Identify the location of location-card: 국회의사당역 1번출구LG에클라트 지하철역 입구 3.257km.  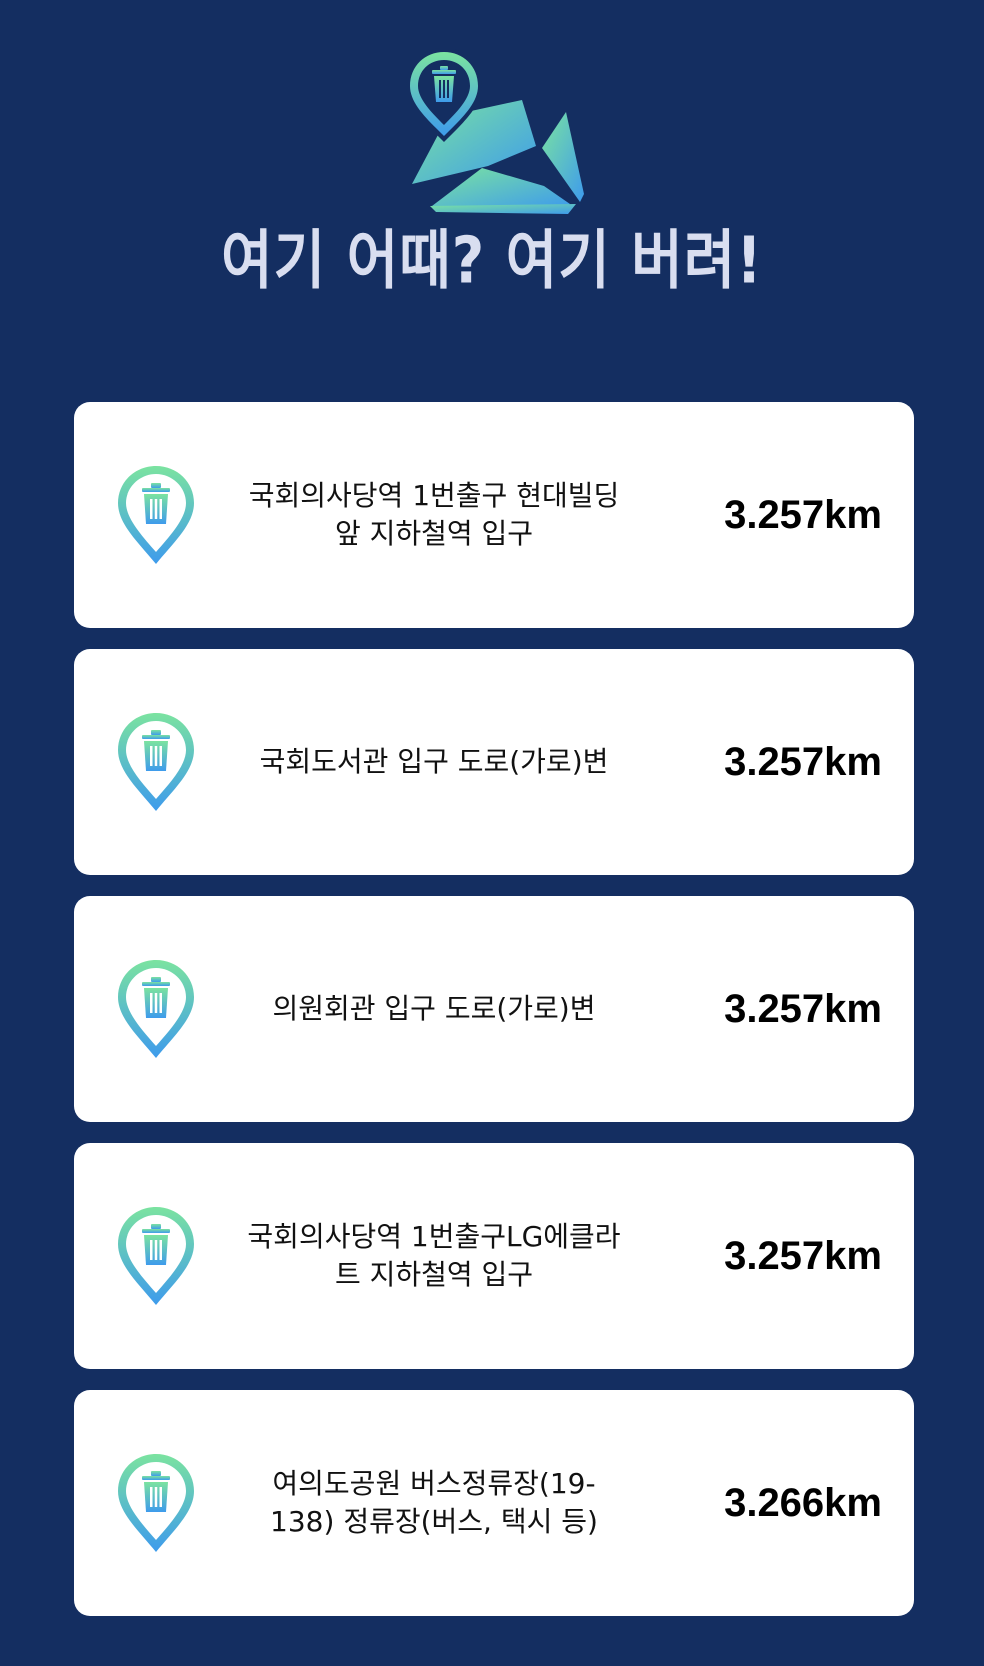
(494, 1256).